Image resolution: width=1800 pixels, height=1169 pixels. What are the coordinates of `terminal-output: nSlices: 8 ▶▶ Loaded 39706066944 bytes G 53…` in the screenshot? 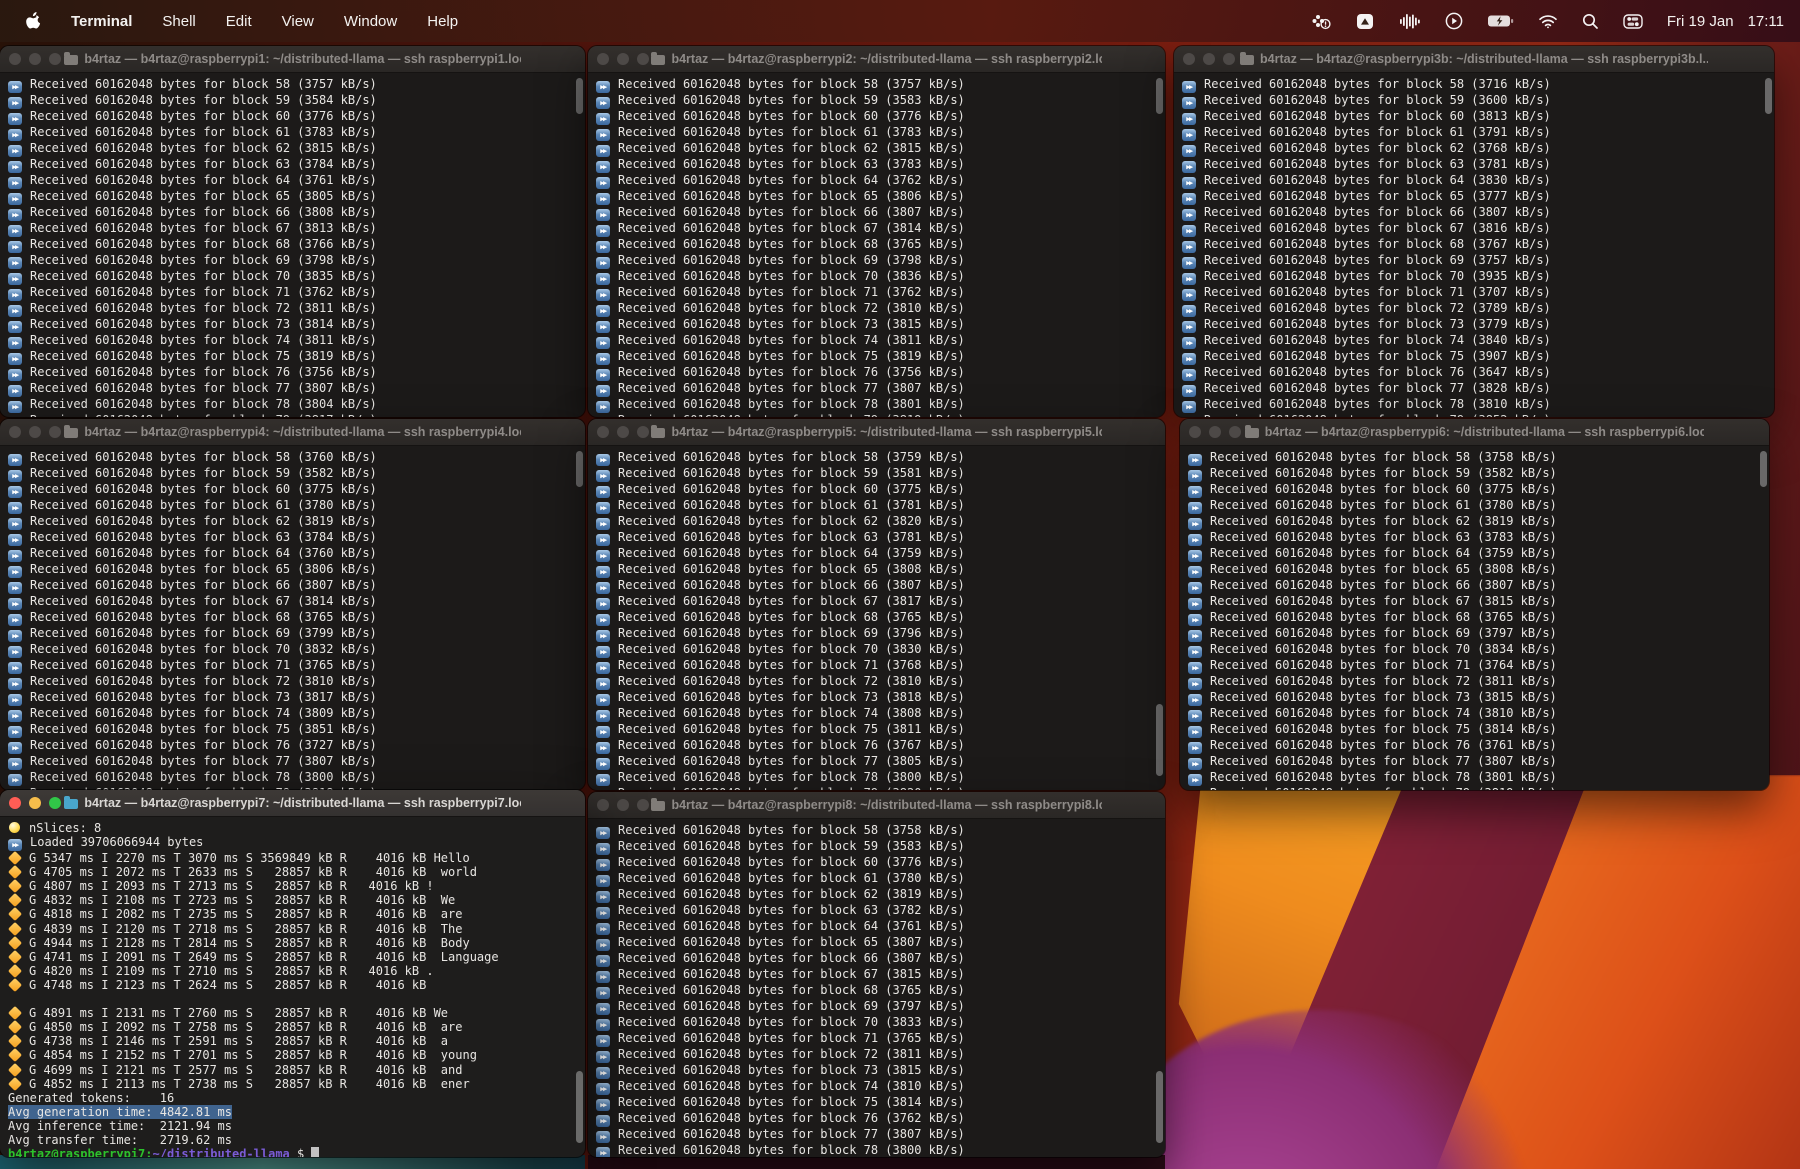 It's located at (292, 987).